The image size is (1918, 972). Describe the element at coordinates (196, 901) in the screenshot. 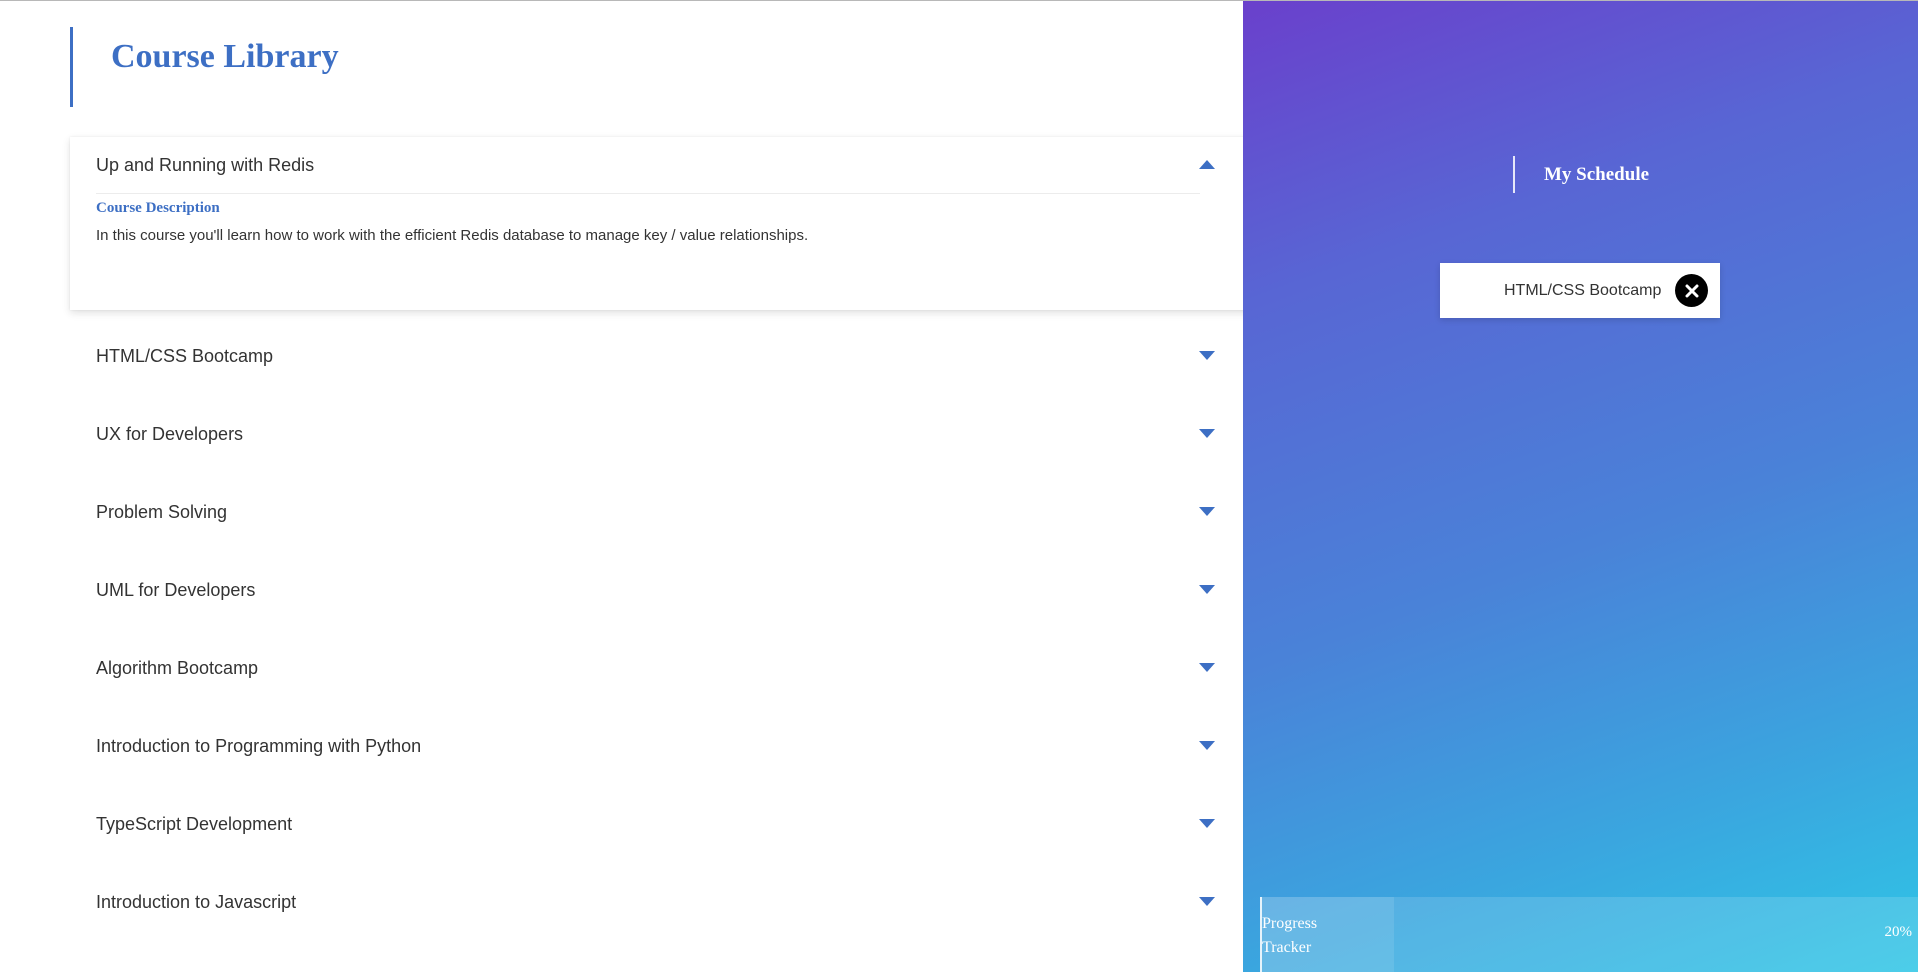

I see `course-title: Introduction to Javascript` at that location.